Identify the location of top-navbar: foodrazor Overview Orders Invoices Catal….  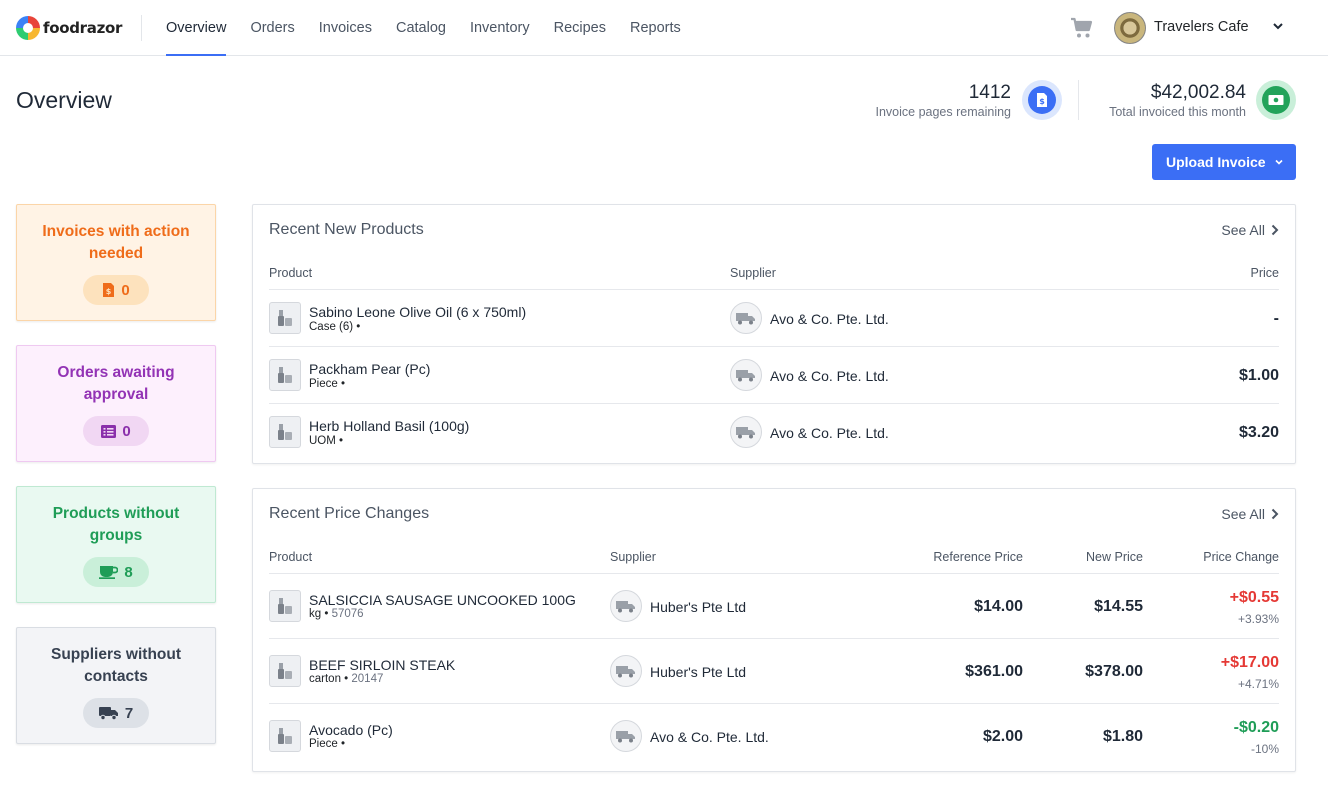
(664, 28).